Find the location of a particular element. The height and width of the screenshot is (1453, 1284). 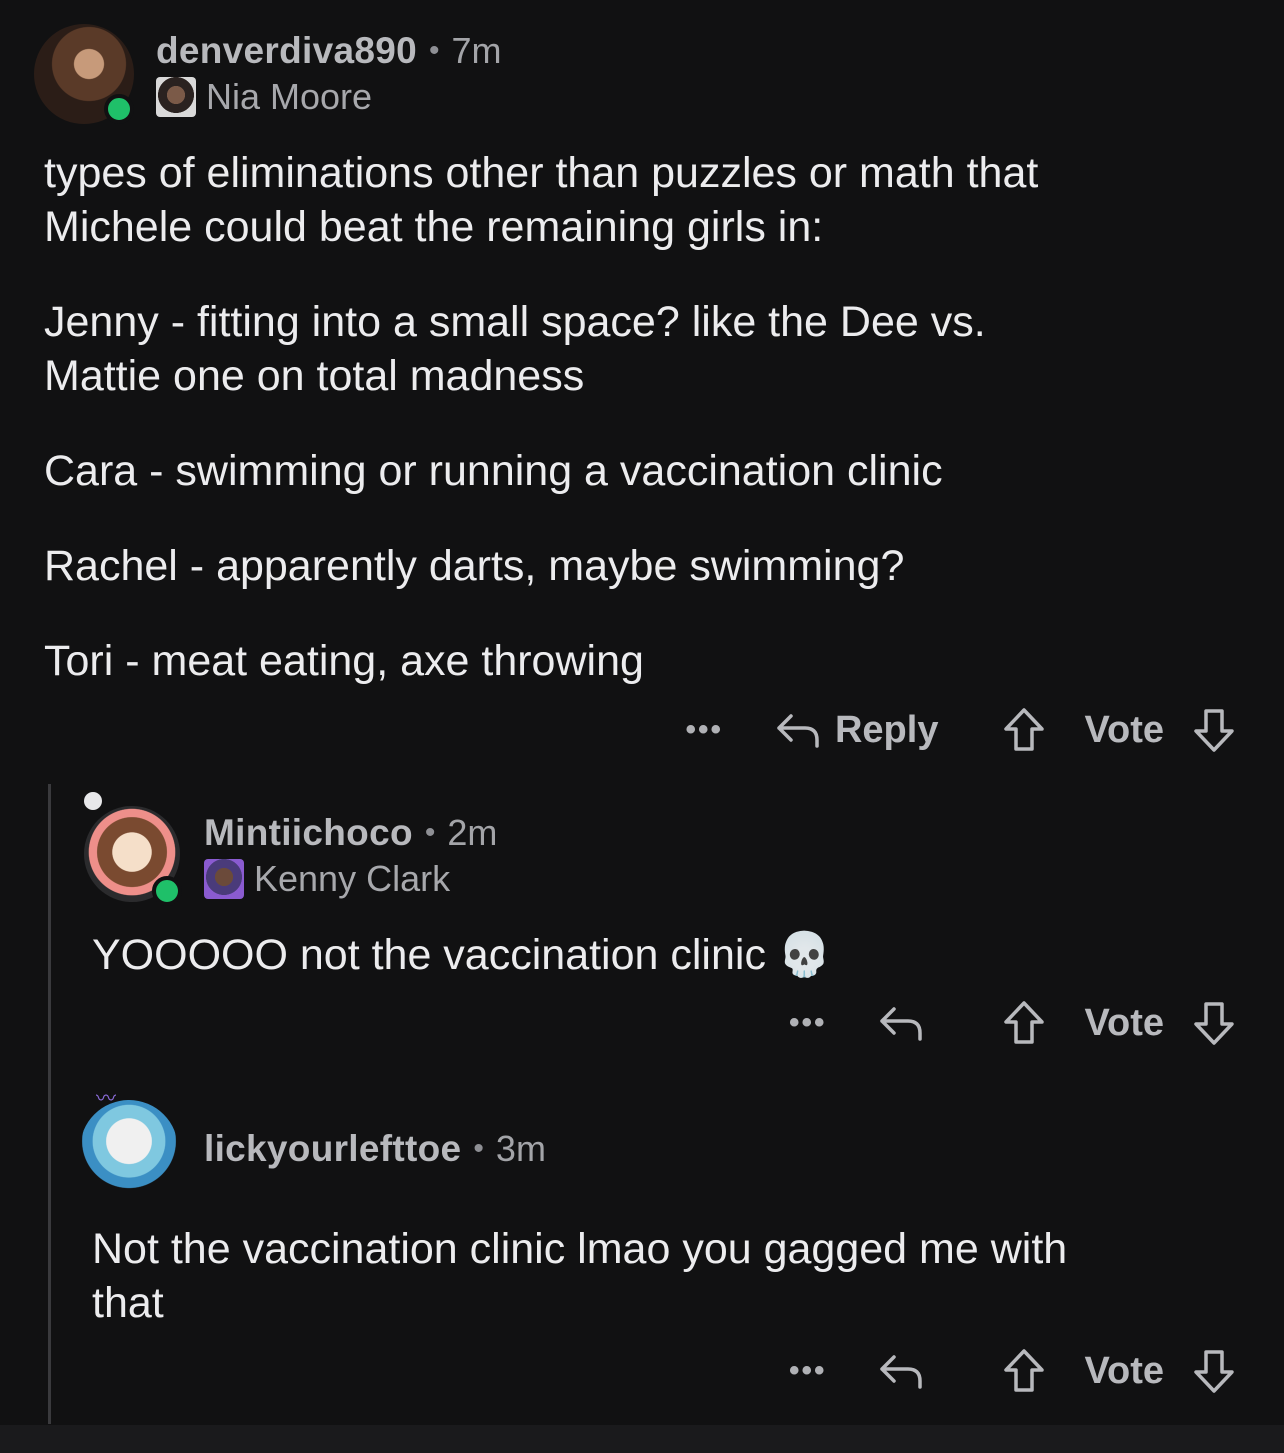

comment-meta: lickyourlefttoe • 3m is located at coordinates (375, 1149).